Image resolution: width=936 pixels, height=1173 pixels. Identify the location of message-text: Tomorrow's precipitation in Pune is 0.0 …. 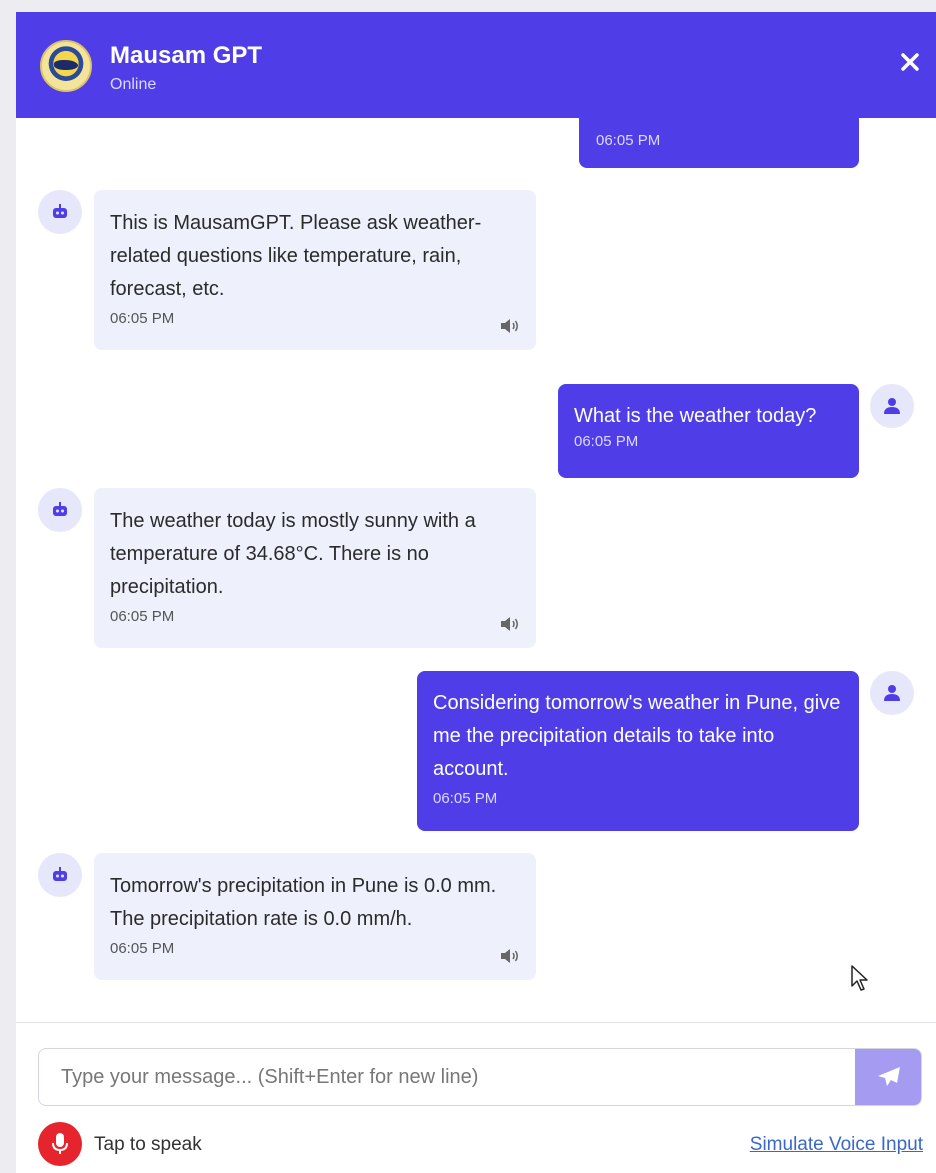
(303, 902).